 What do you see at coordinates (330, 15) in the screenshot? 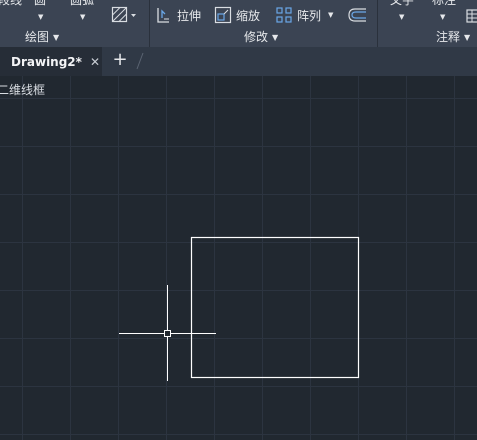
I see `array-dropdown-caret: ▼` at bounding box center [330, 15].